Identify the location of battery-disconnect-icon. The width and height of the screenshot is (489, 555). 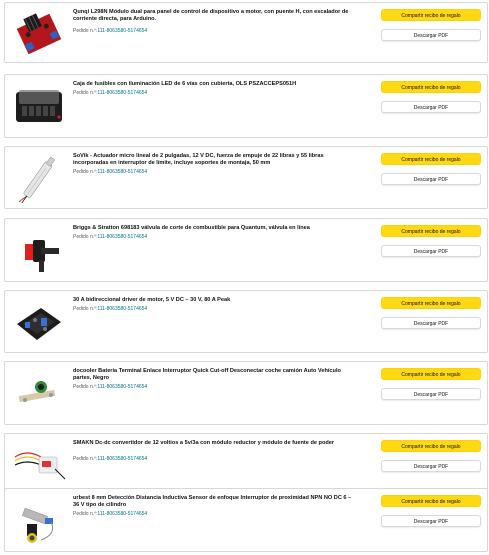
(37, 392).